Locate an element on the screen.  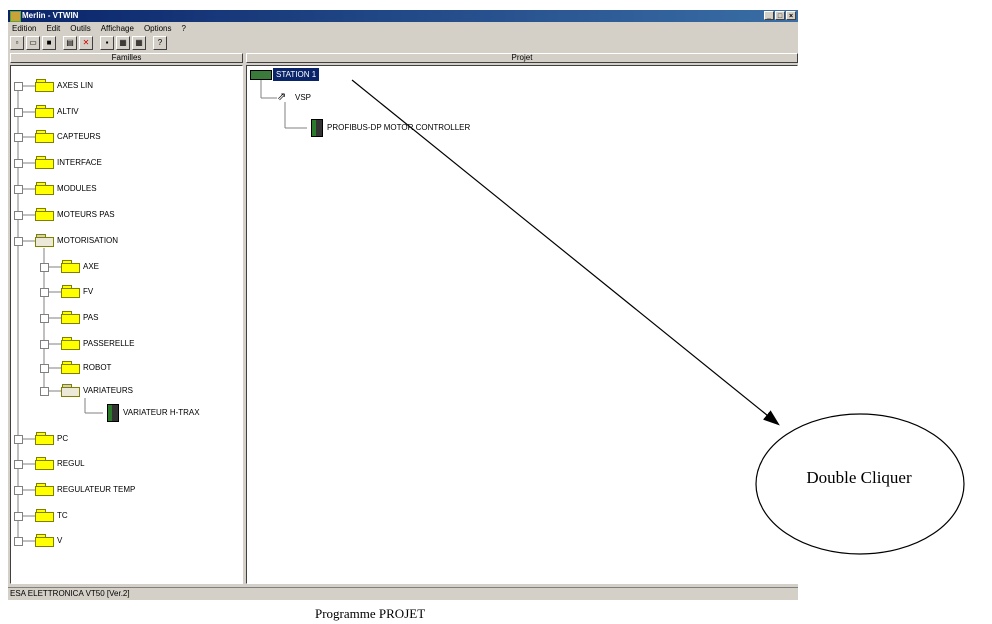
tree-item-label: REGULATEUR TEMP is located at coordinates (96, 489).